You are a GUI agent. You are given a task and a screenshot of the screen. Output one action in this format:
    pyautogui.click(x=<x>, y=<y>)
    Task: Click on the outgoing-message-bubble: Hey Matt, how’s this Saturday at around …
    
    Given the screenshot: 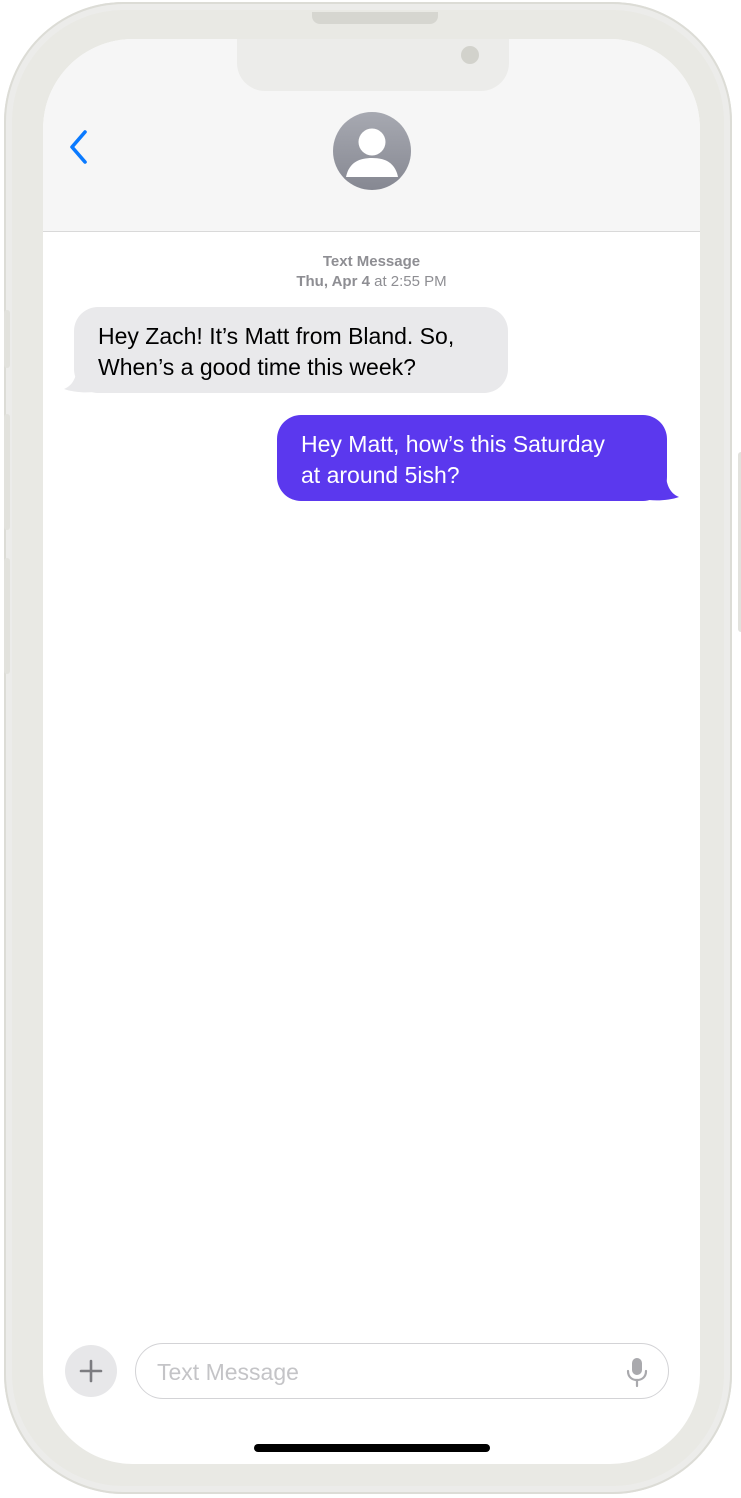 What is the action you would take?
    pyautogui.click(x=472, y=458)
    